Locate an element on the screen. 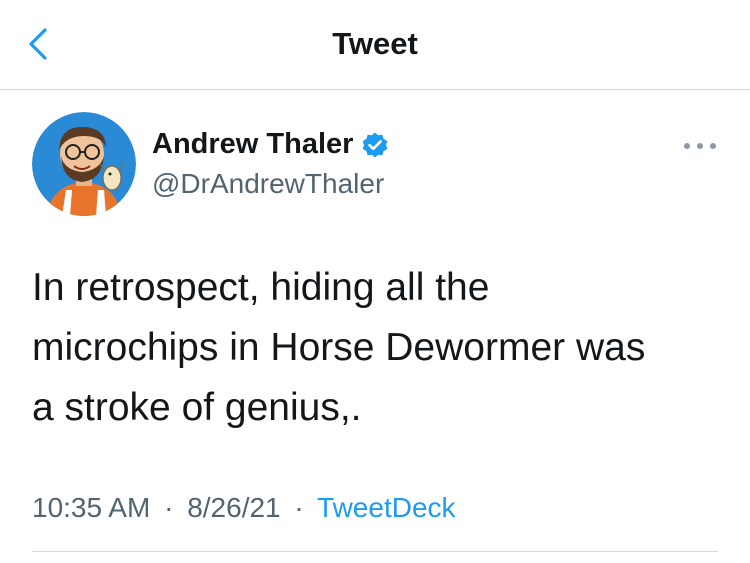 The image size is (750, 563). more-options-button is located at coordinates (700, 146).